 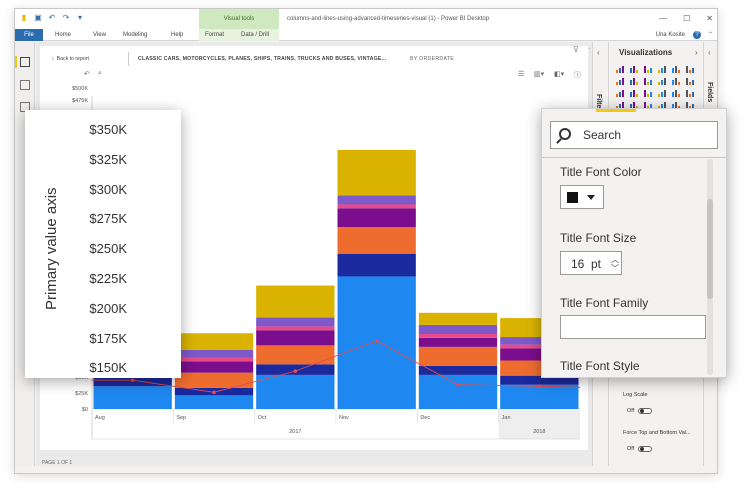 What do you see at coordinates (648, 80) in the screenshot?
I see `stacked-area-visual-icon` at bounding box center [648, 80].